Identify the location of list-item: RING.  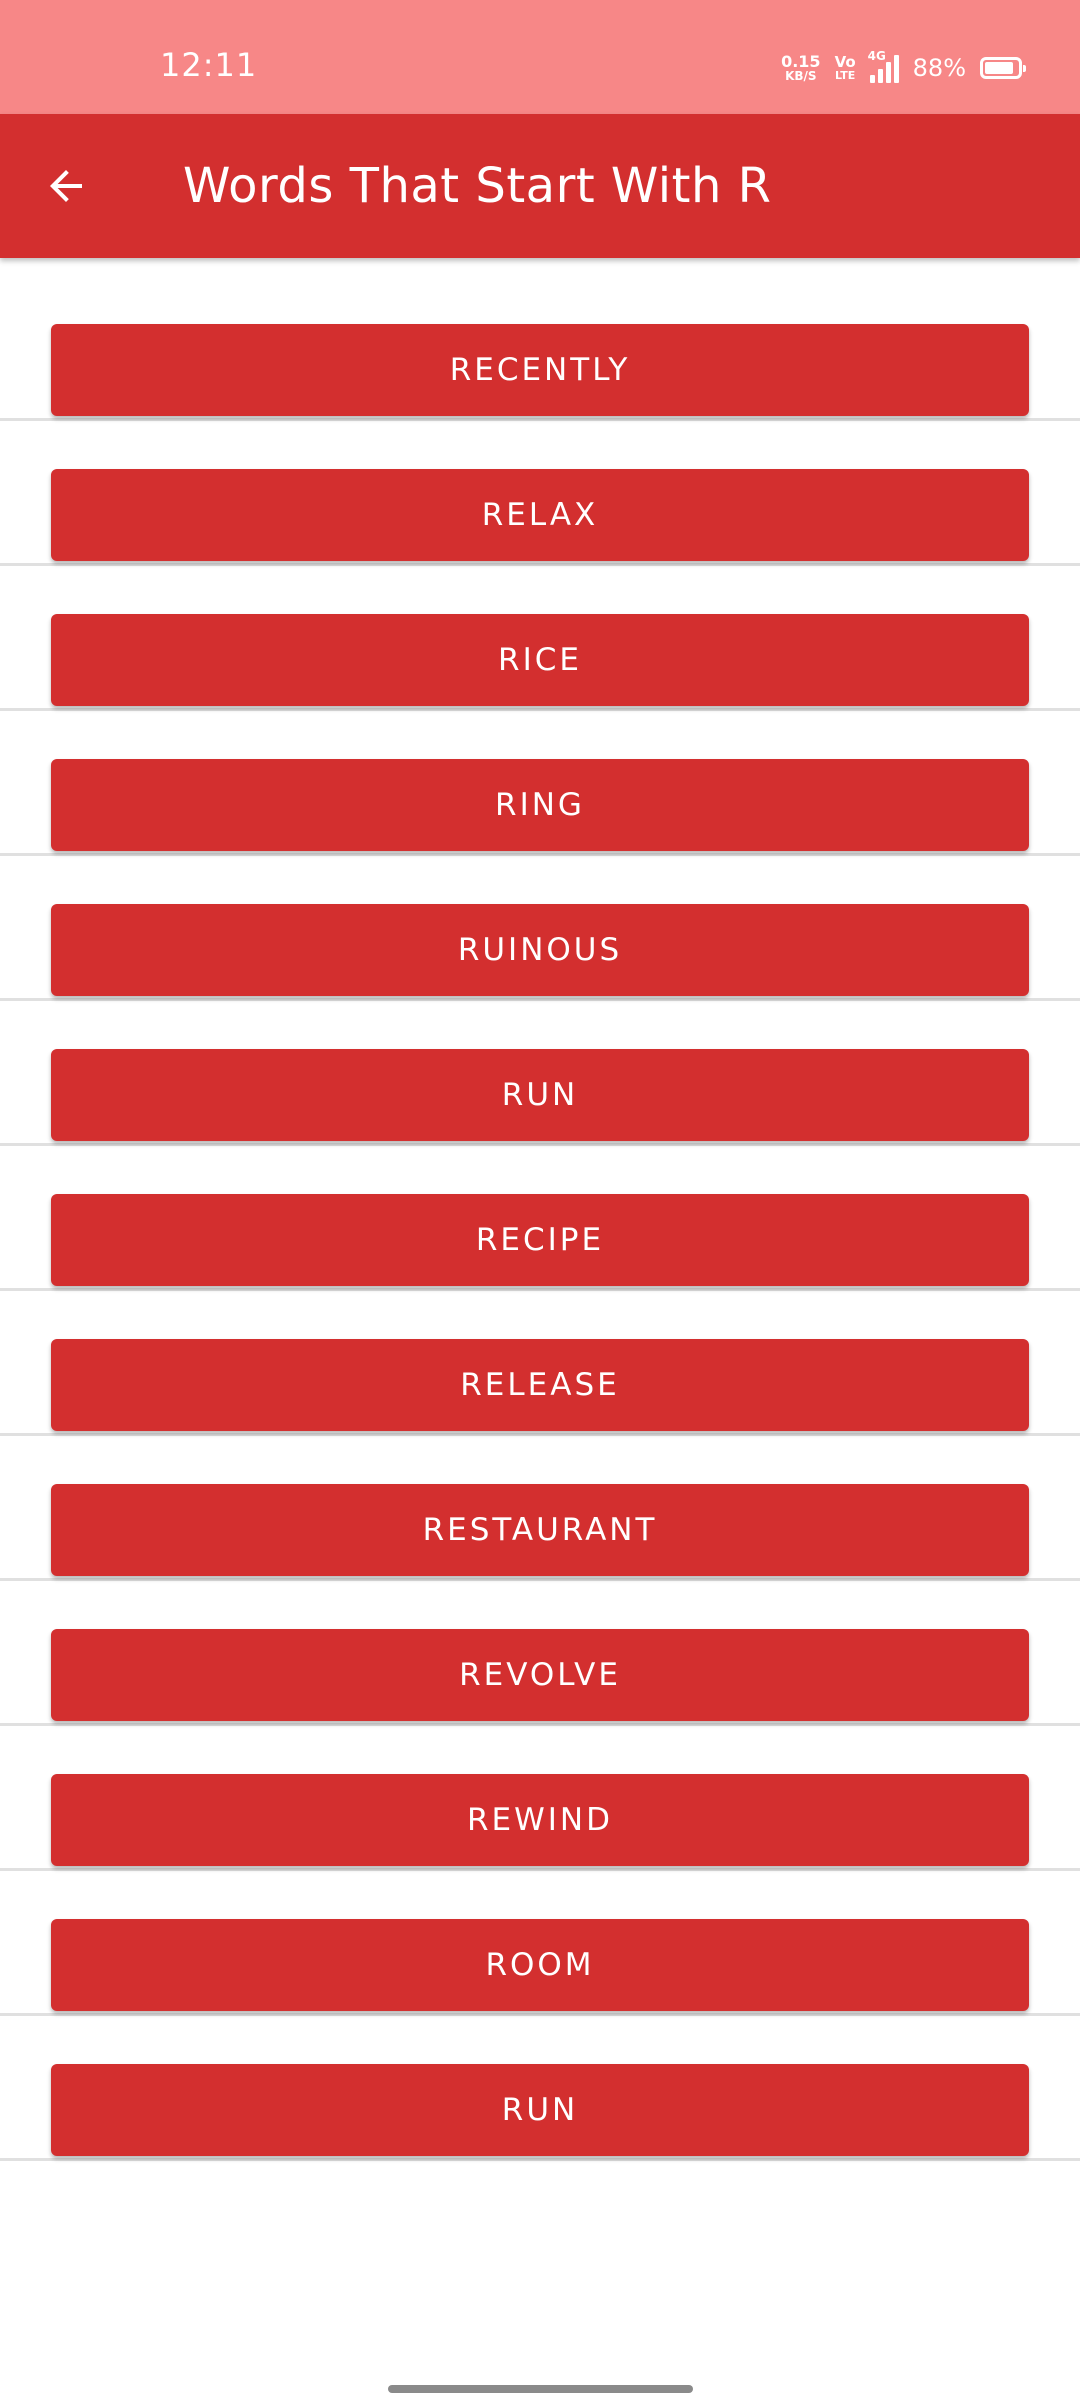
(540, 783).